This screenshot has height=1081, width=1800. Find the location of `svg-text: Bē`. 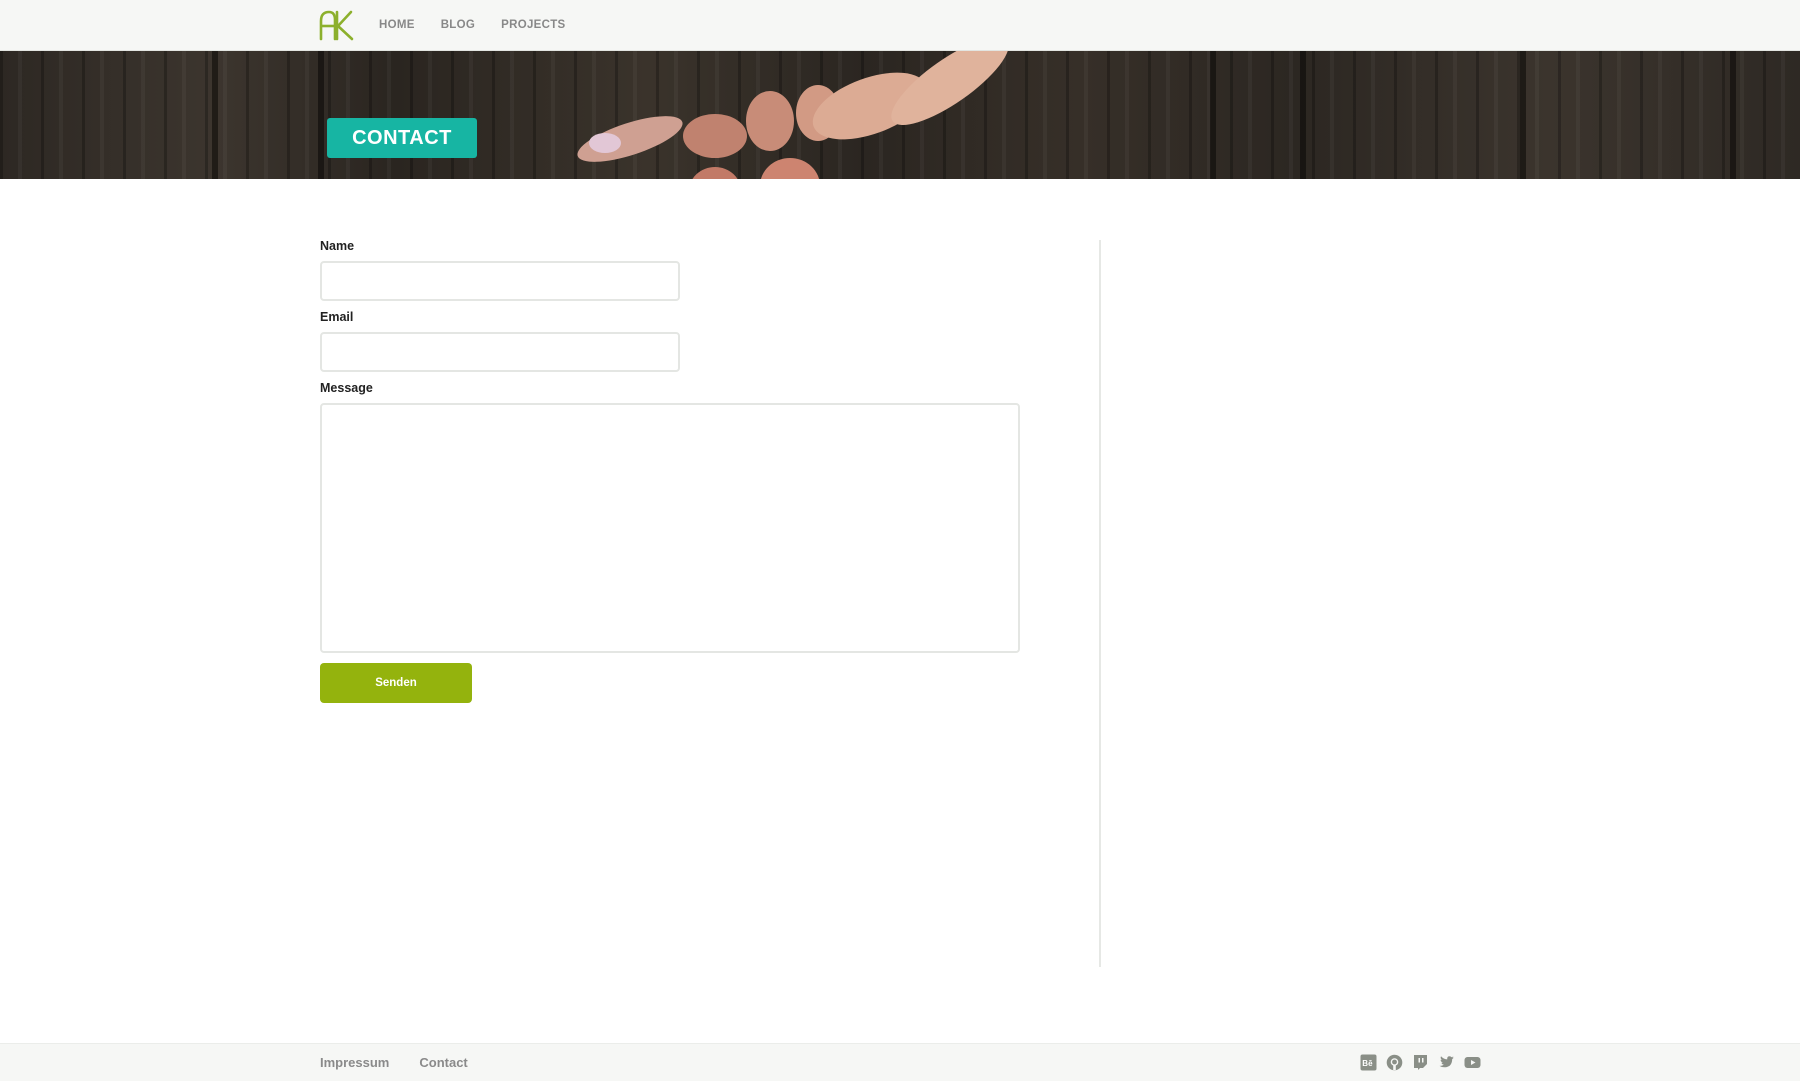

svg-text: Bē is located at coordinates (1367, 1063).